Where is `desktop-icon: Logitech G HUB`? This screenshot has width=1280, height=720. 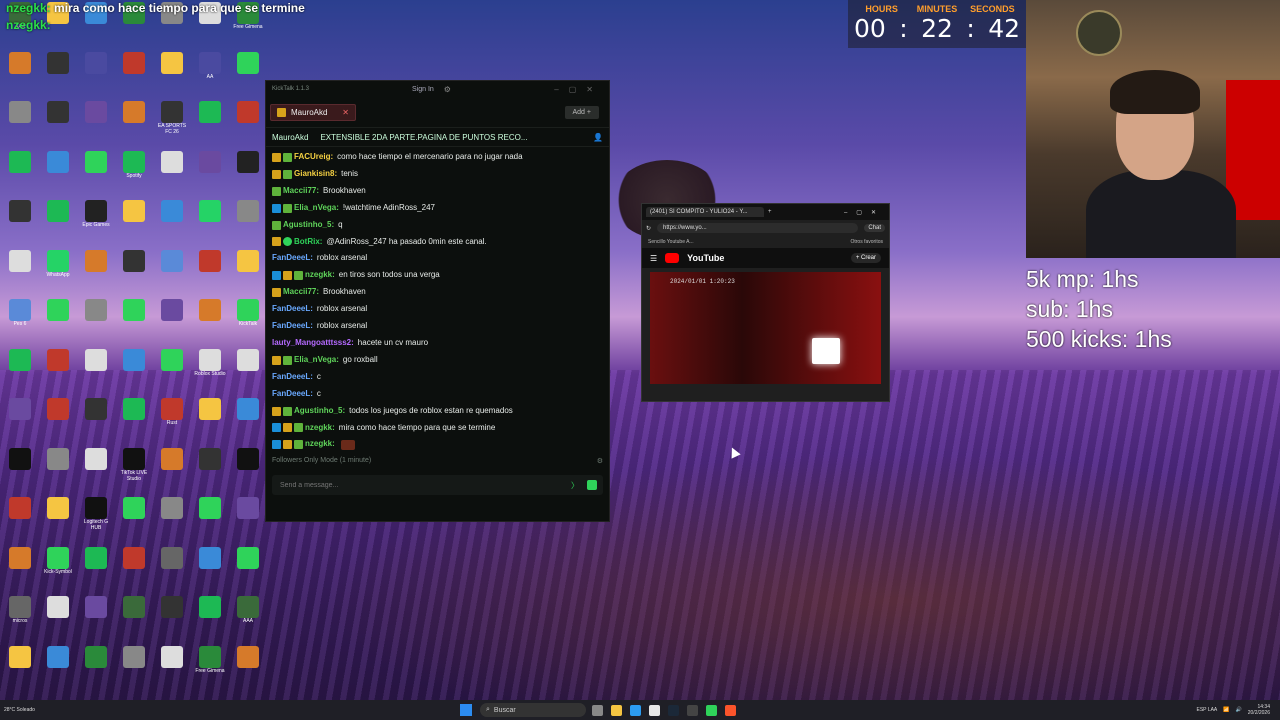 desktop-icon: Logitech G HUB is located at coordinates (96, 519).